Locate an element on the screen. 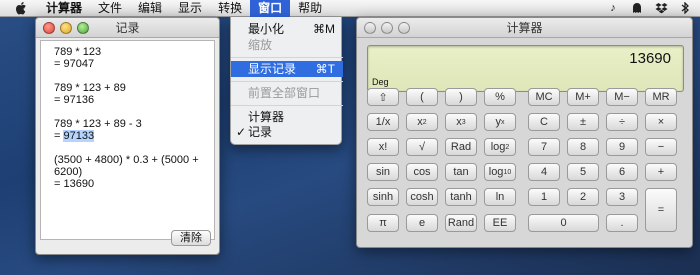 This screenshot has height=275, width=700. menu-file: 文件 is located at coordinates (110, 8).